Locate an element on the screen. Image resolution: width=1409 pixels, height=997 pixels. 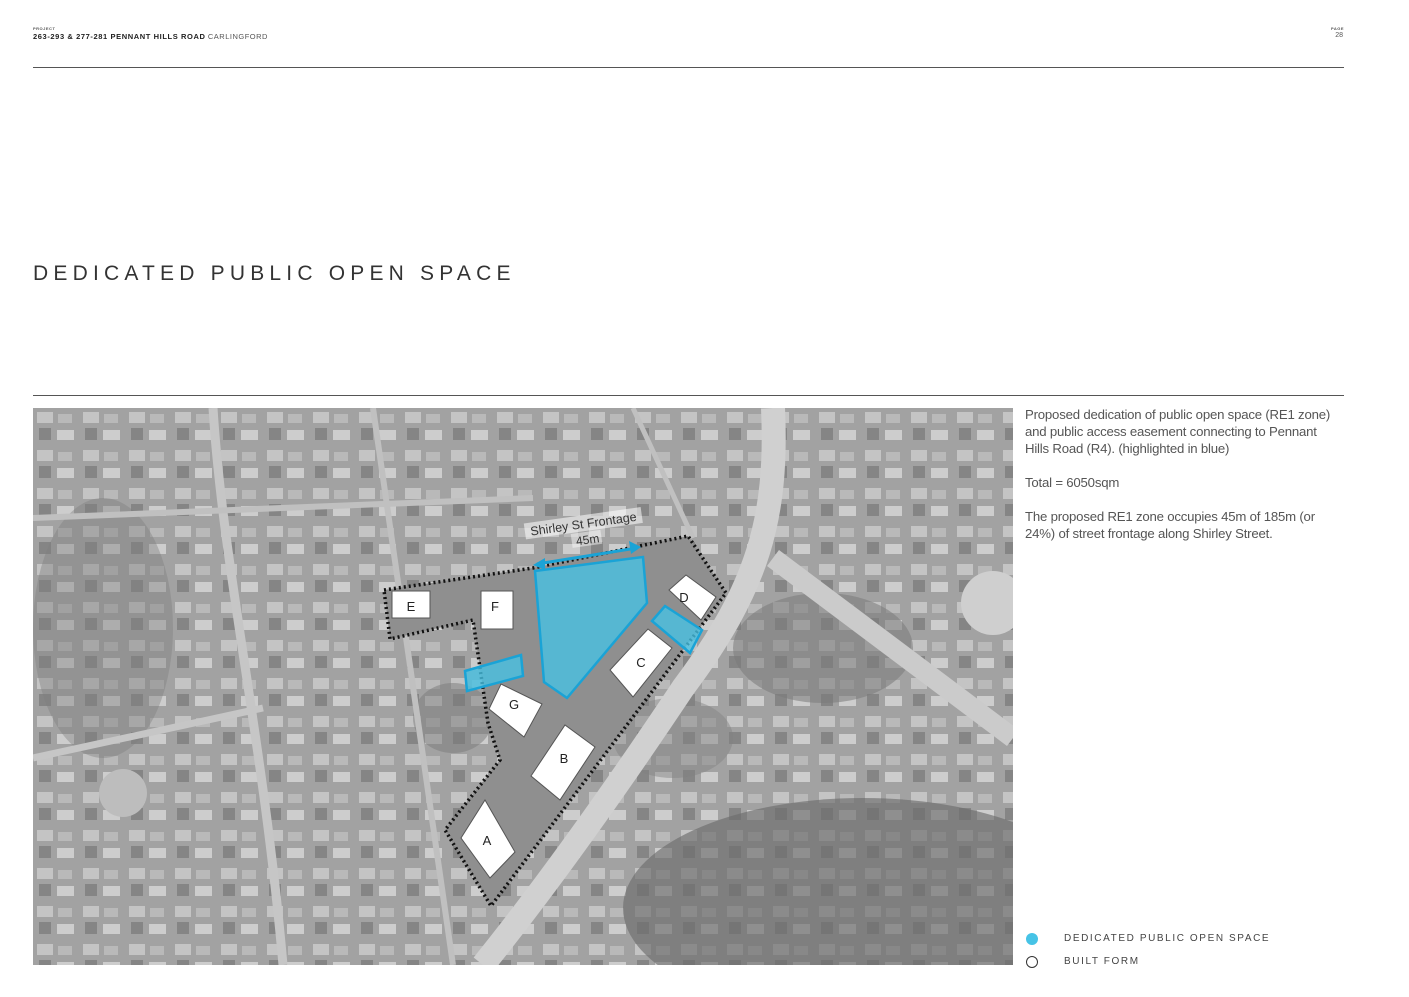
description-para-2: Total = 6050sqm is located at coordinates (1072, 482).